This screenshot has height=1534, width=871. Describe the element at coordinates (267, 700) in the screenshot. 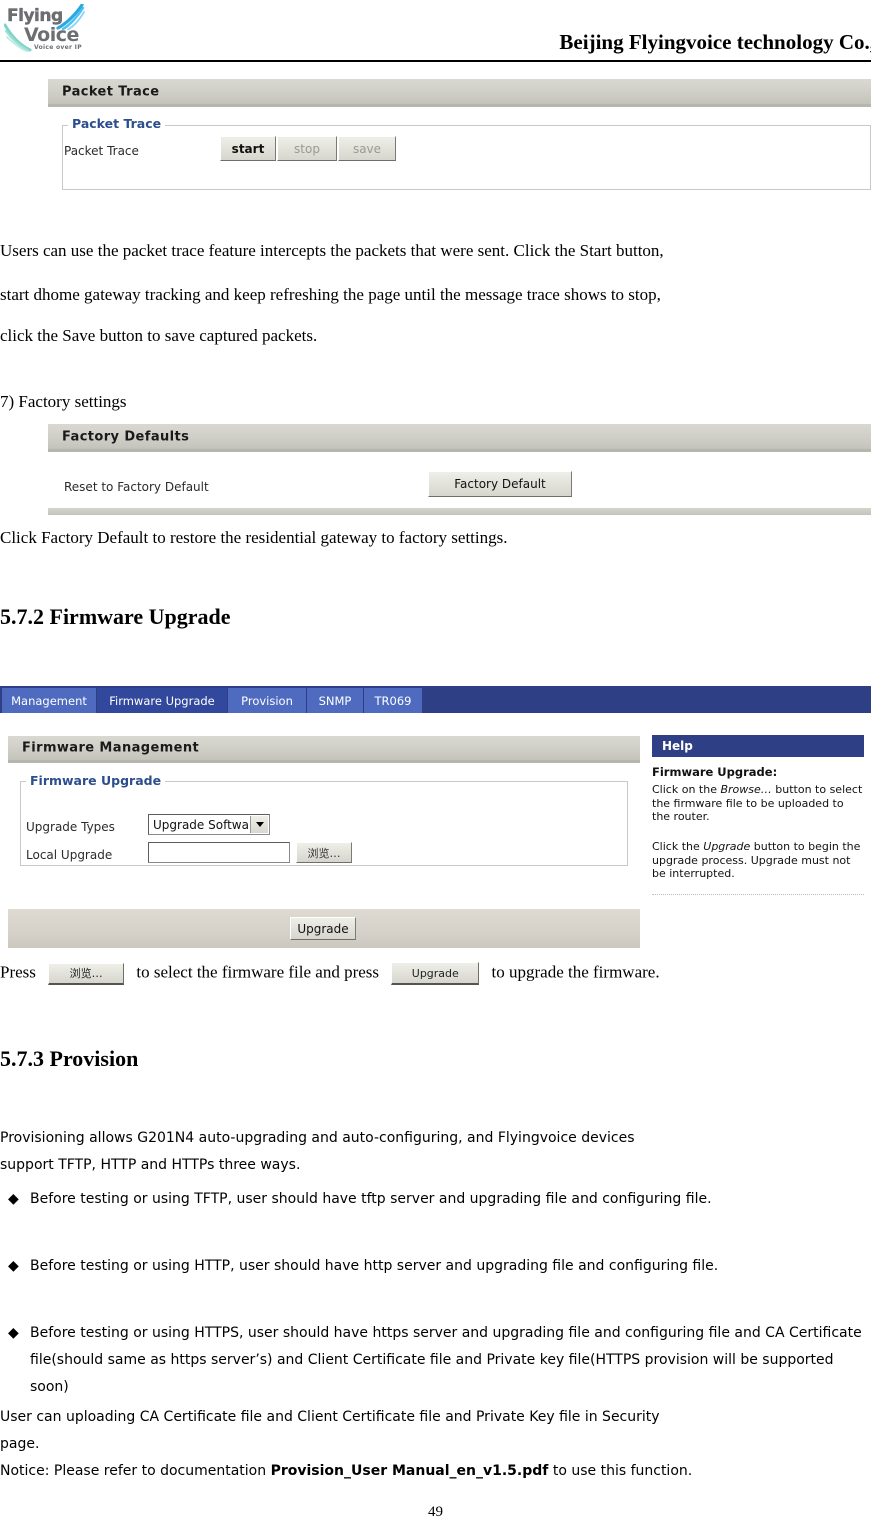

I see `tab-provision: Provision` at that location.